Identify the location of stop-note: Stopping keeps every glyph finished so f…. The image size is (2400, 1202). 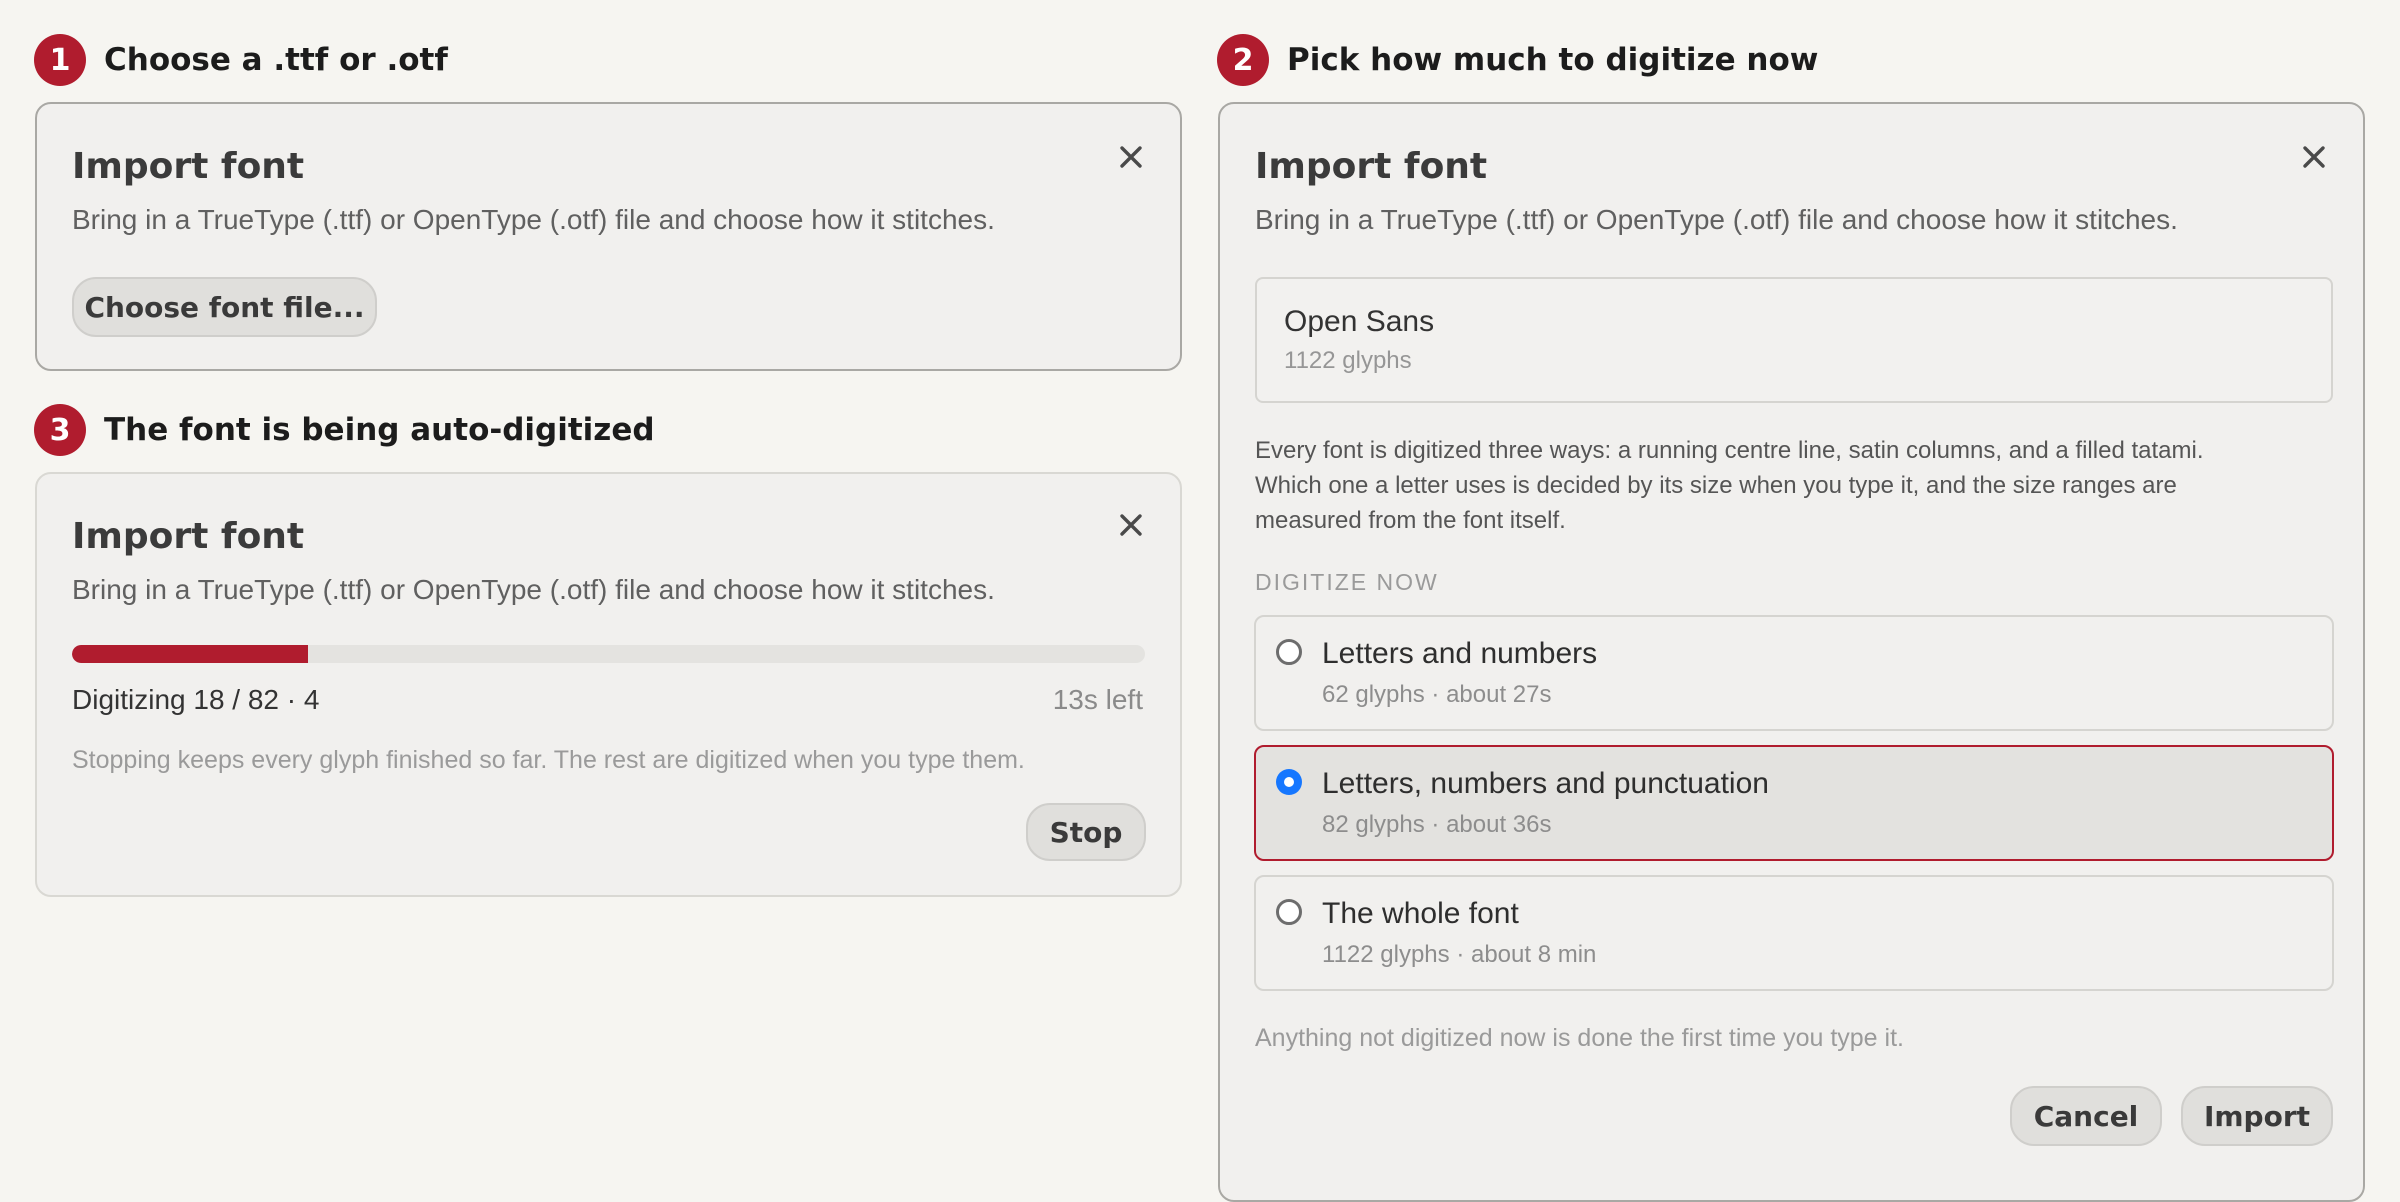
(548, 760).